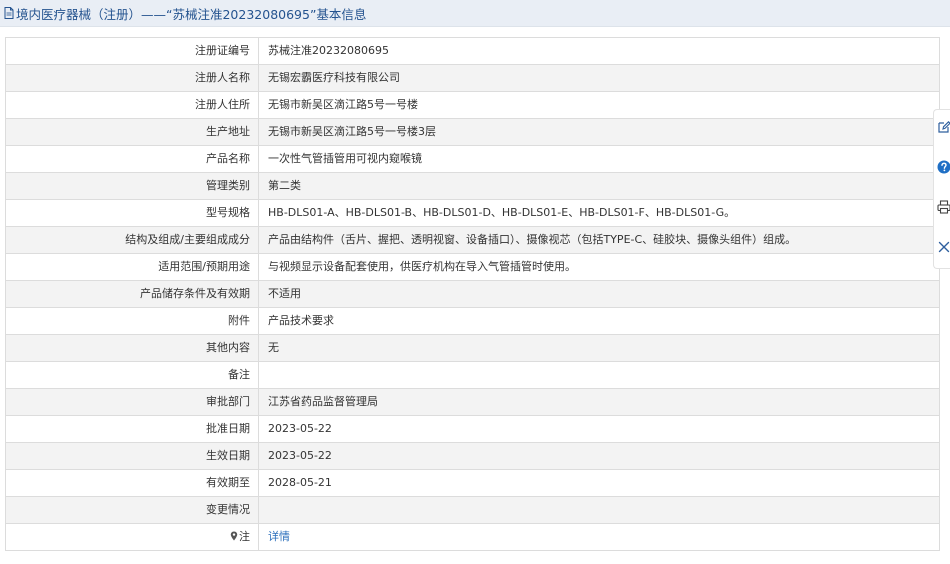 Image resolution: width=950 pixels, height=564 pixels. I want to click on row-label: 产品名称, so click(132, 159).